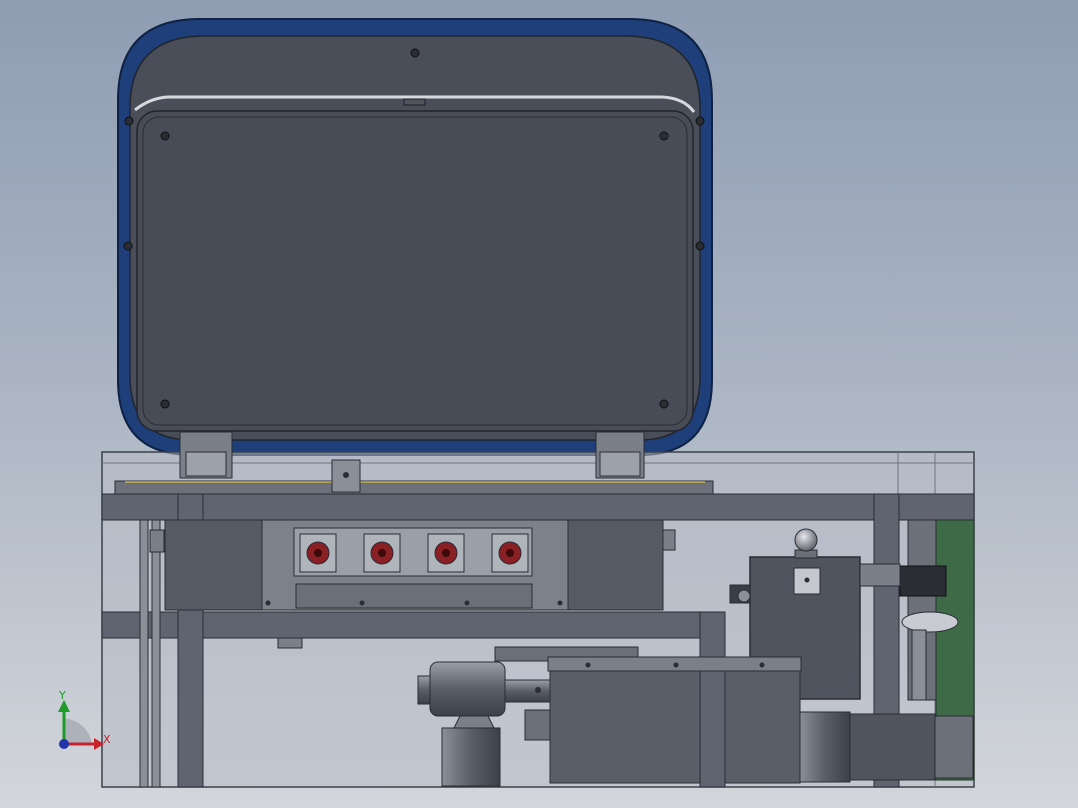  Describe the element at coordinates (290, 643) in the screenshot. I see `drain-fitting` at that location.